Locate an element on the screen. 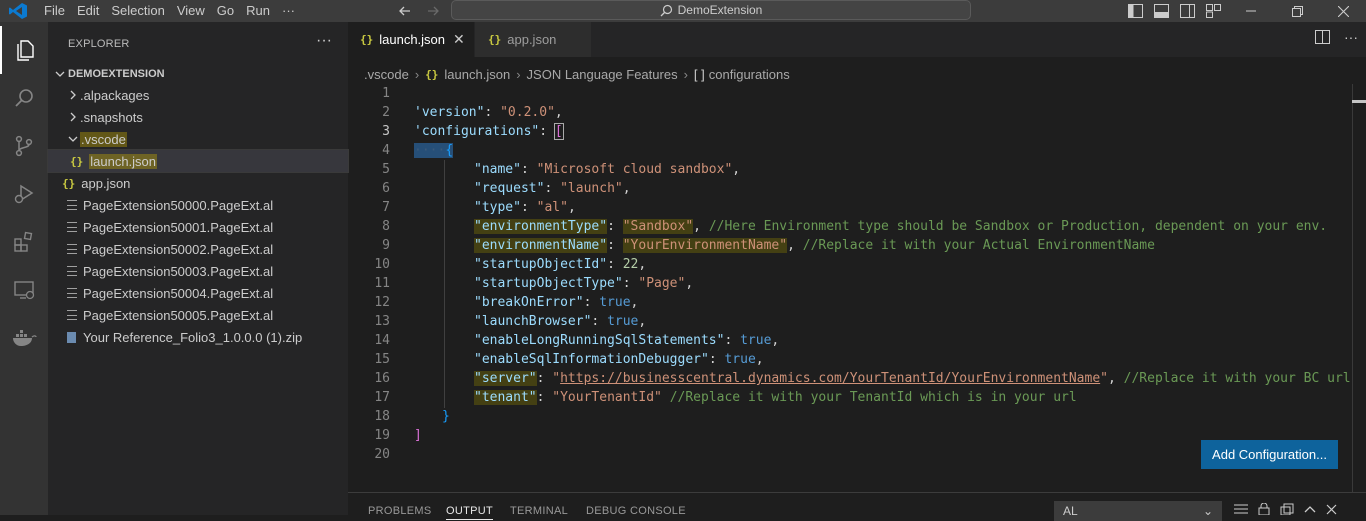 Image resolution: width=1366 pixels, height=521 pixels. remote-explorer-icon is located at coordinates (24, 290).